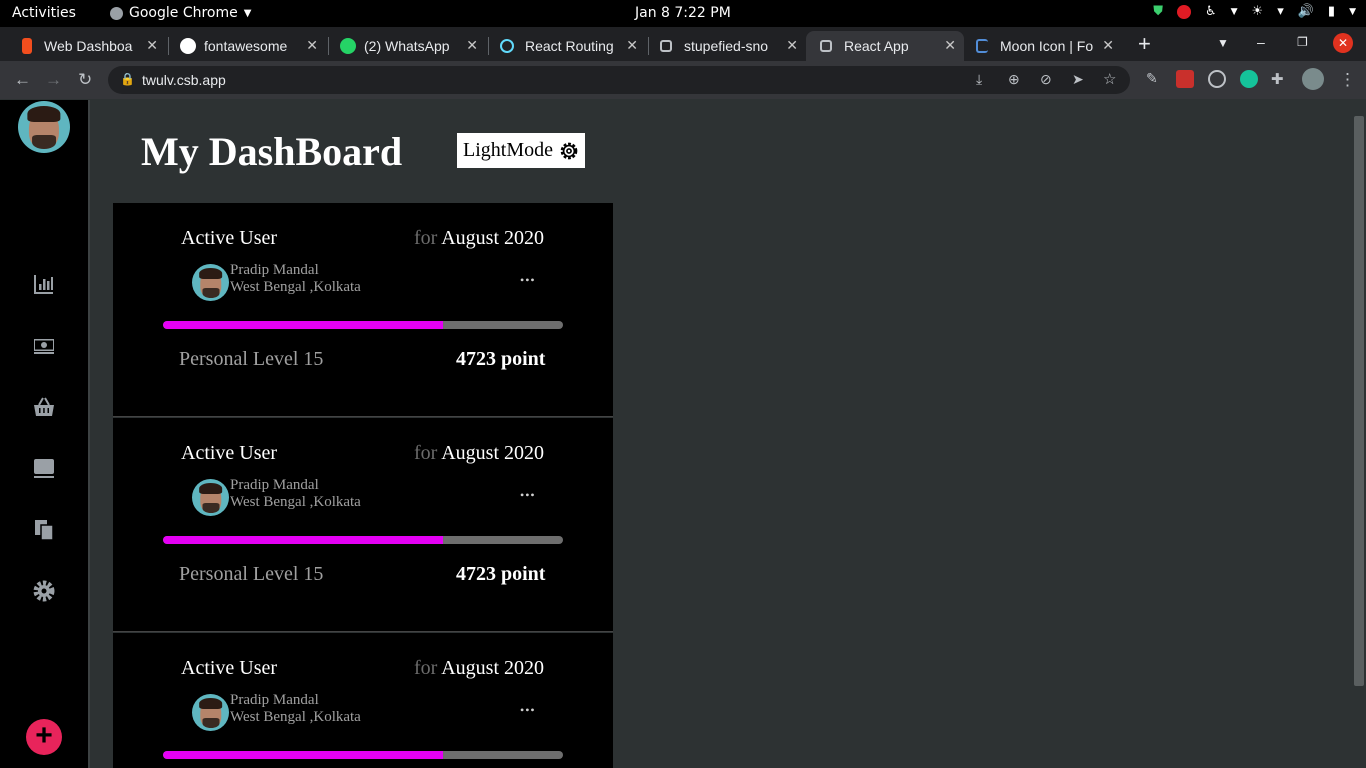 This screenshot has height=768, width=1366. Describe the element at coordinates (1152, 78) in the screenshot. I see `pen-extension-icon: ✎` at that location.